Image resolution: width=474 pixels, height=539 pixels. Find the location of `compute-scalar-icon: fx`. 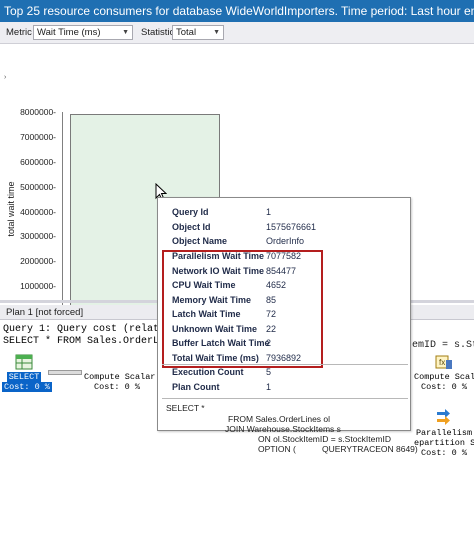

compute-scalar-icon: fx is located at coordinates (443, 362).